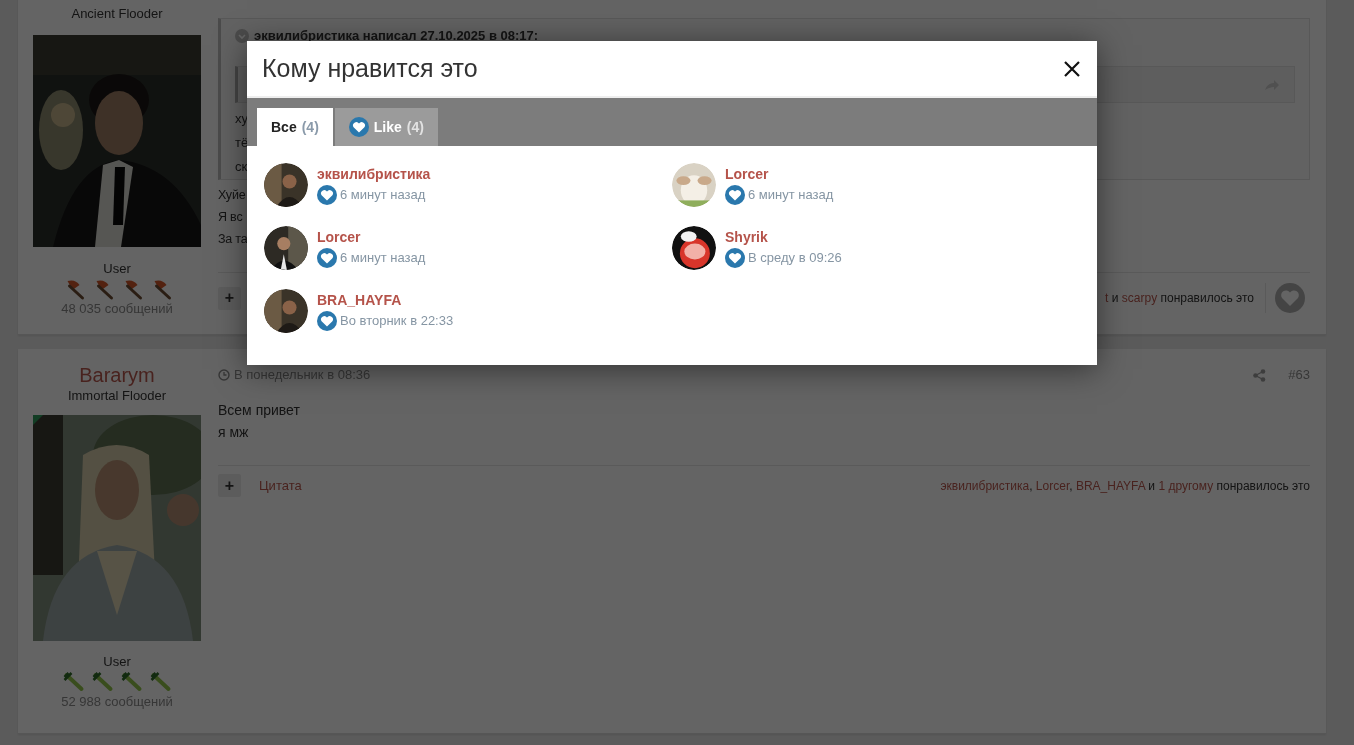 The image size is (1354, 745). I want to click on quote-text: ху, so click(241, 119).